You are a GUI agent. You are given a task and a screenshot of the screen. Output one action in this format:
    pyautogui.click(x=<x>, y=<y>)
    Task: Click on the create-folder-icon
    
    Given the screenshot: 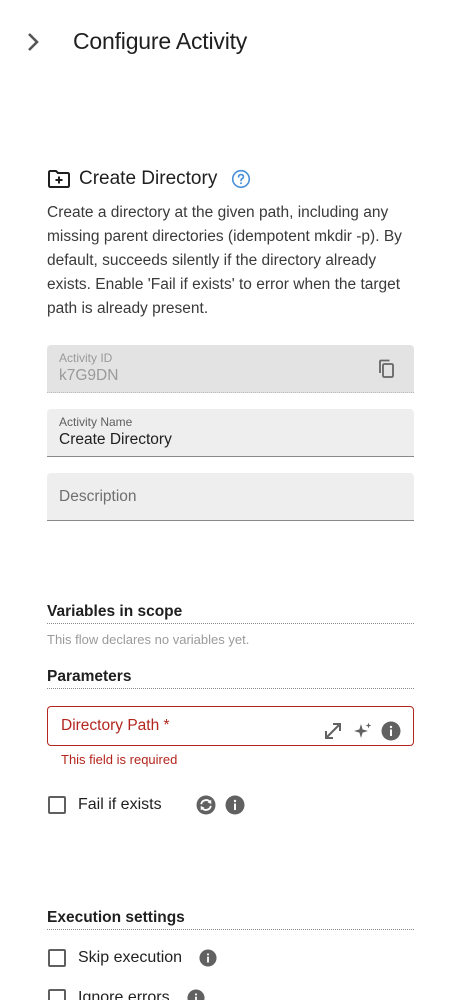 What is the action you would take?
    pyautogui.click(x=59, y=179)
    